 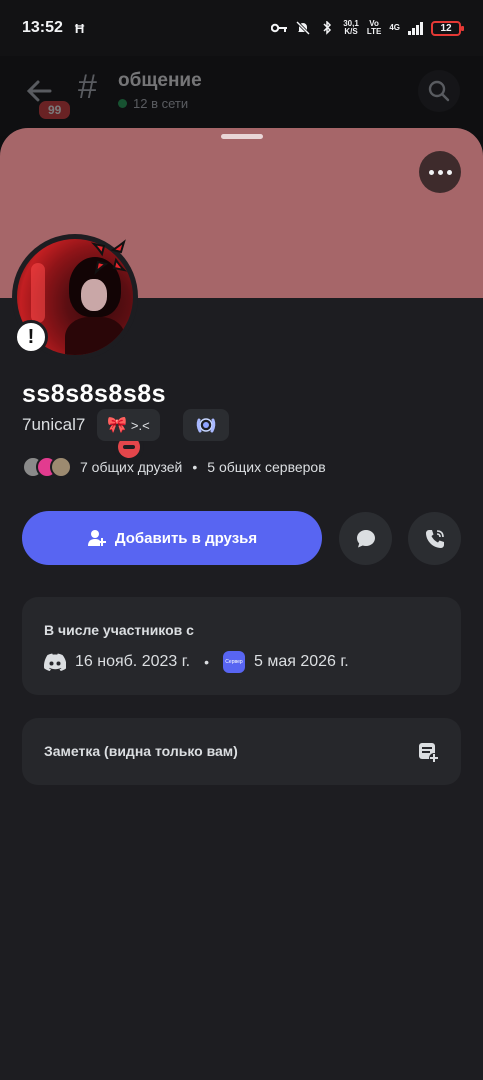 I want to click on search-icon, so click(x=439, y=91).